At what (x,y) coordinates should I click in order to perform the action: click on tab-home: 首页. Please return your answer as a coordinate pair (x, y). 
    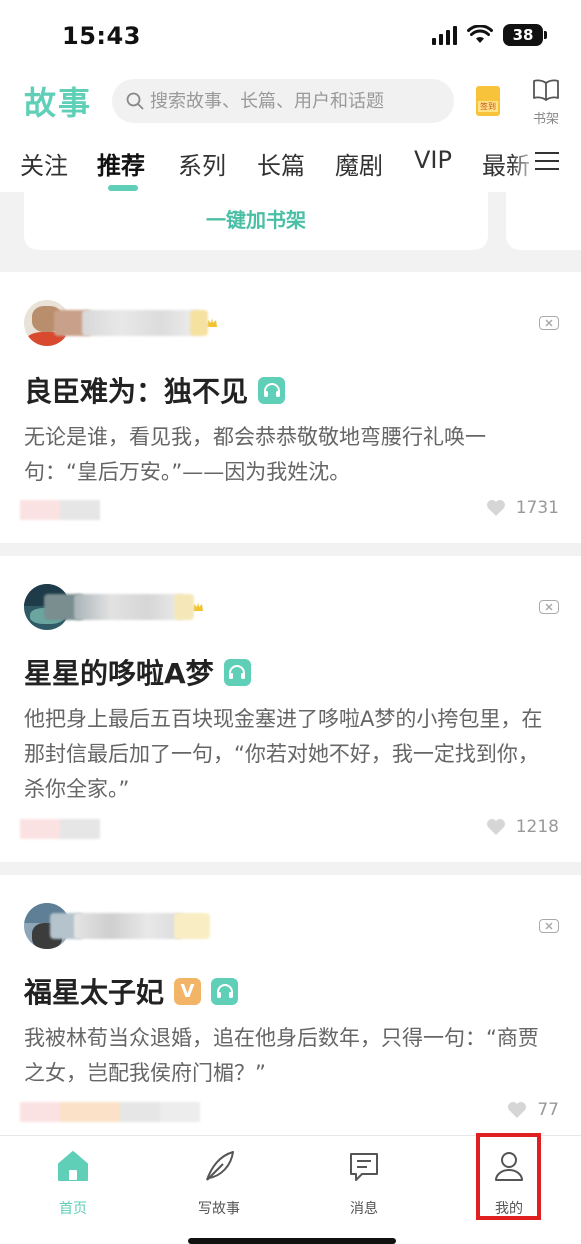
    Looking at the image, I should click on (73, 1183).